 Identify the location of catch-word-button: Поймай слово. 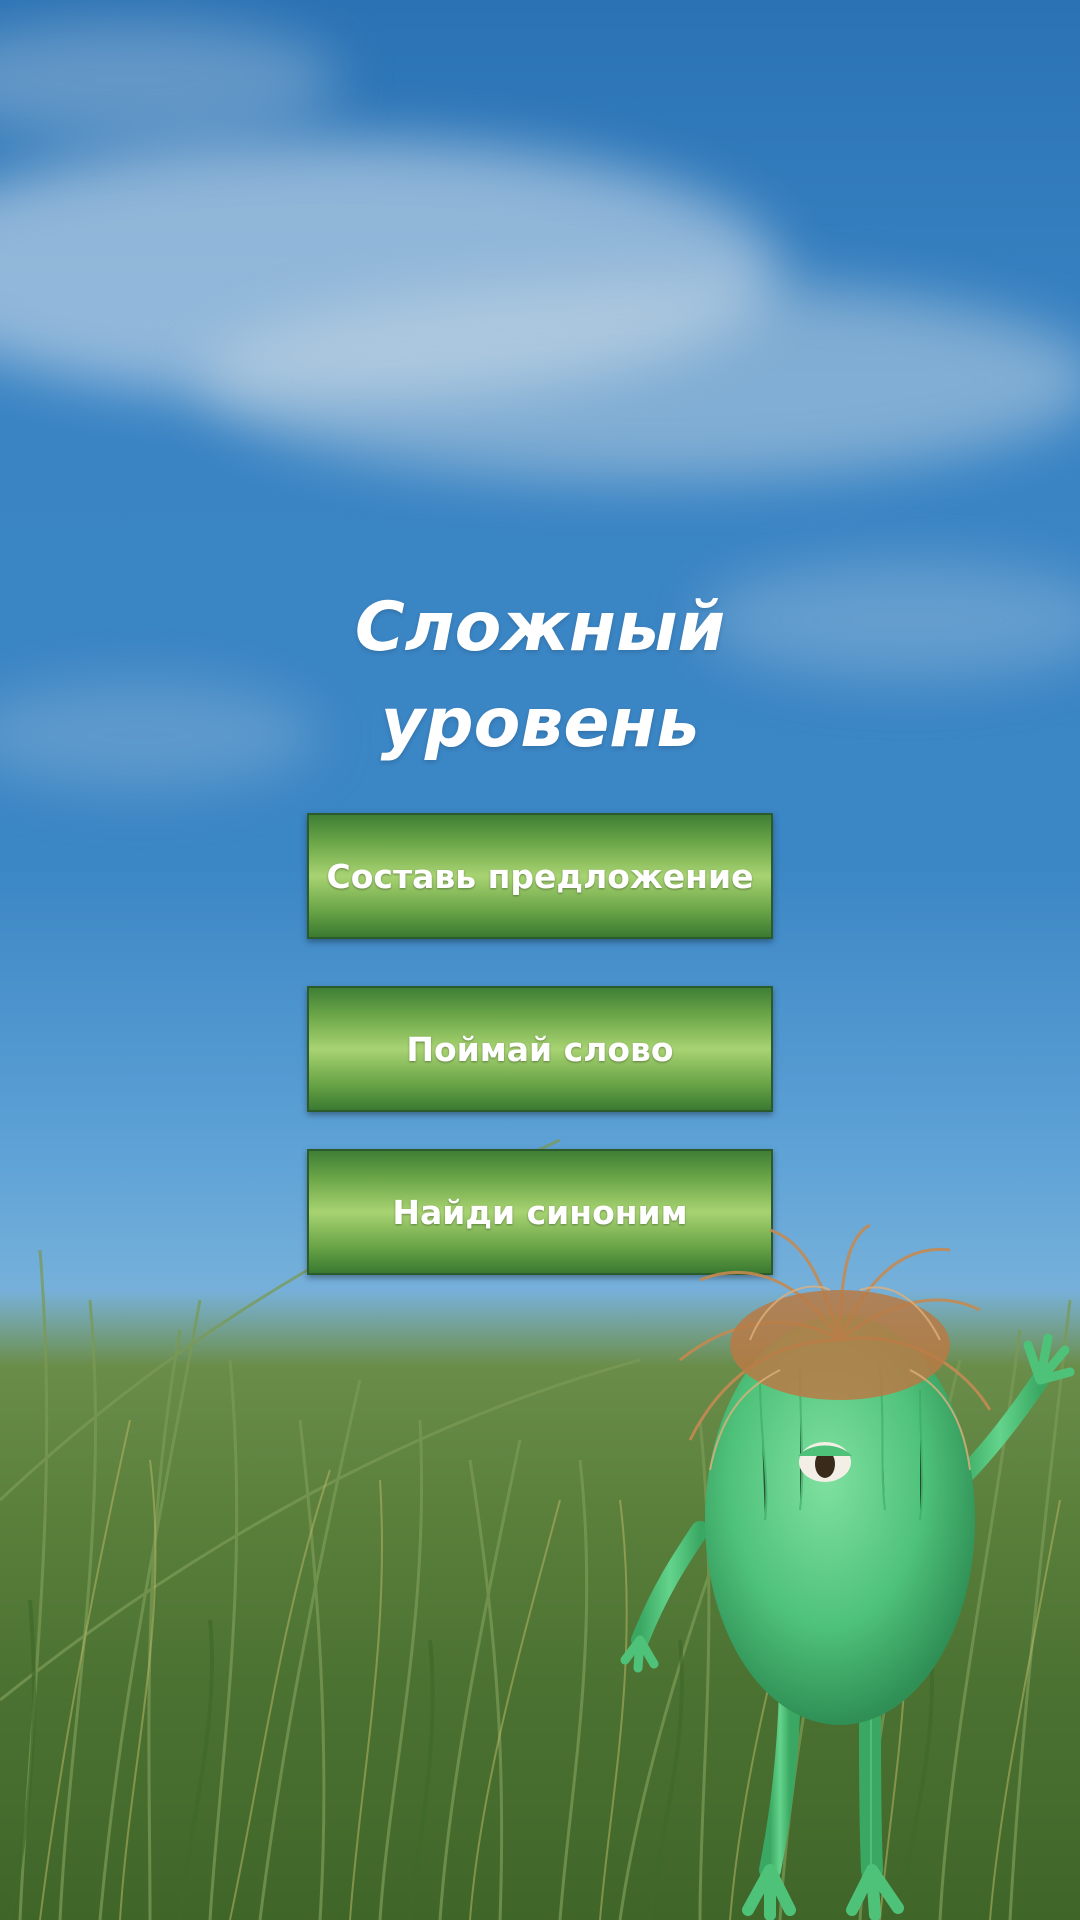
(540, 1049).